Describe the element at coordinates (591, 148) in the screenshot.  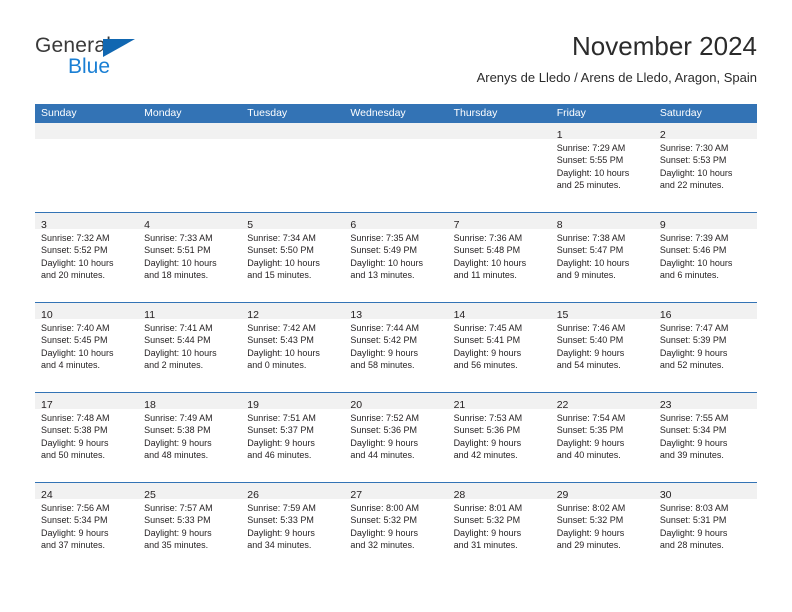
I see `sunrise-text: Sunrise: 7:29 AM` at that location.